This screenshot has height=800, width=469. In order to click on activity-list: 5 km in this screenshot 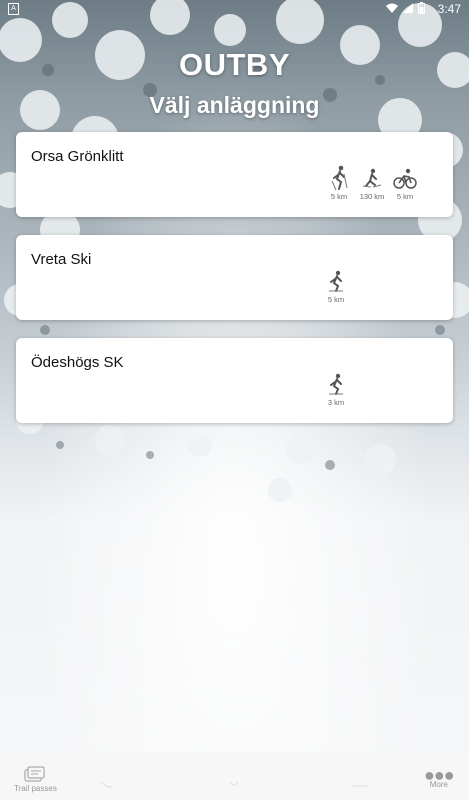, I will do `click(336, 286)`.